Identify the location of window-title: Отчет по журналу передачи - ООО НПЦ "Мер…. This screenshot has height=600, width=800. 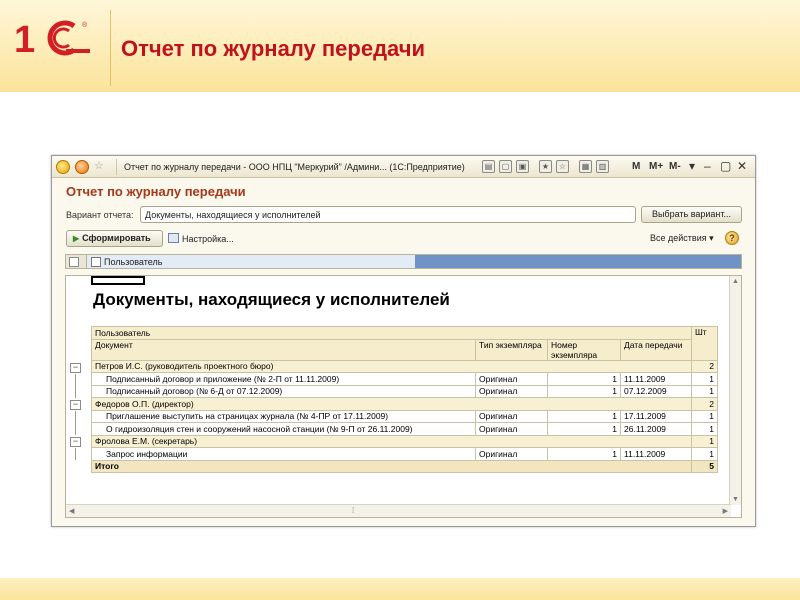
(294, 167).